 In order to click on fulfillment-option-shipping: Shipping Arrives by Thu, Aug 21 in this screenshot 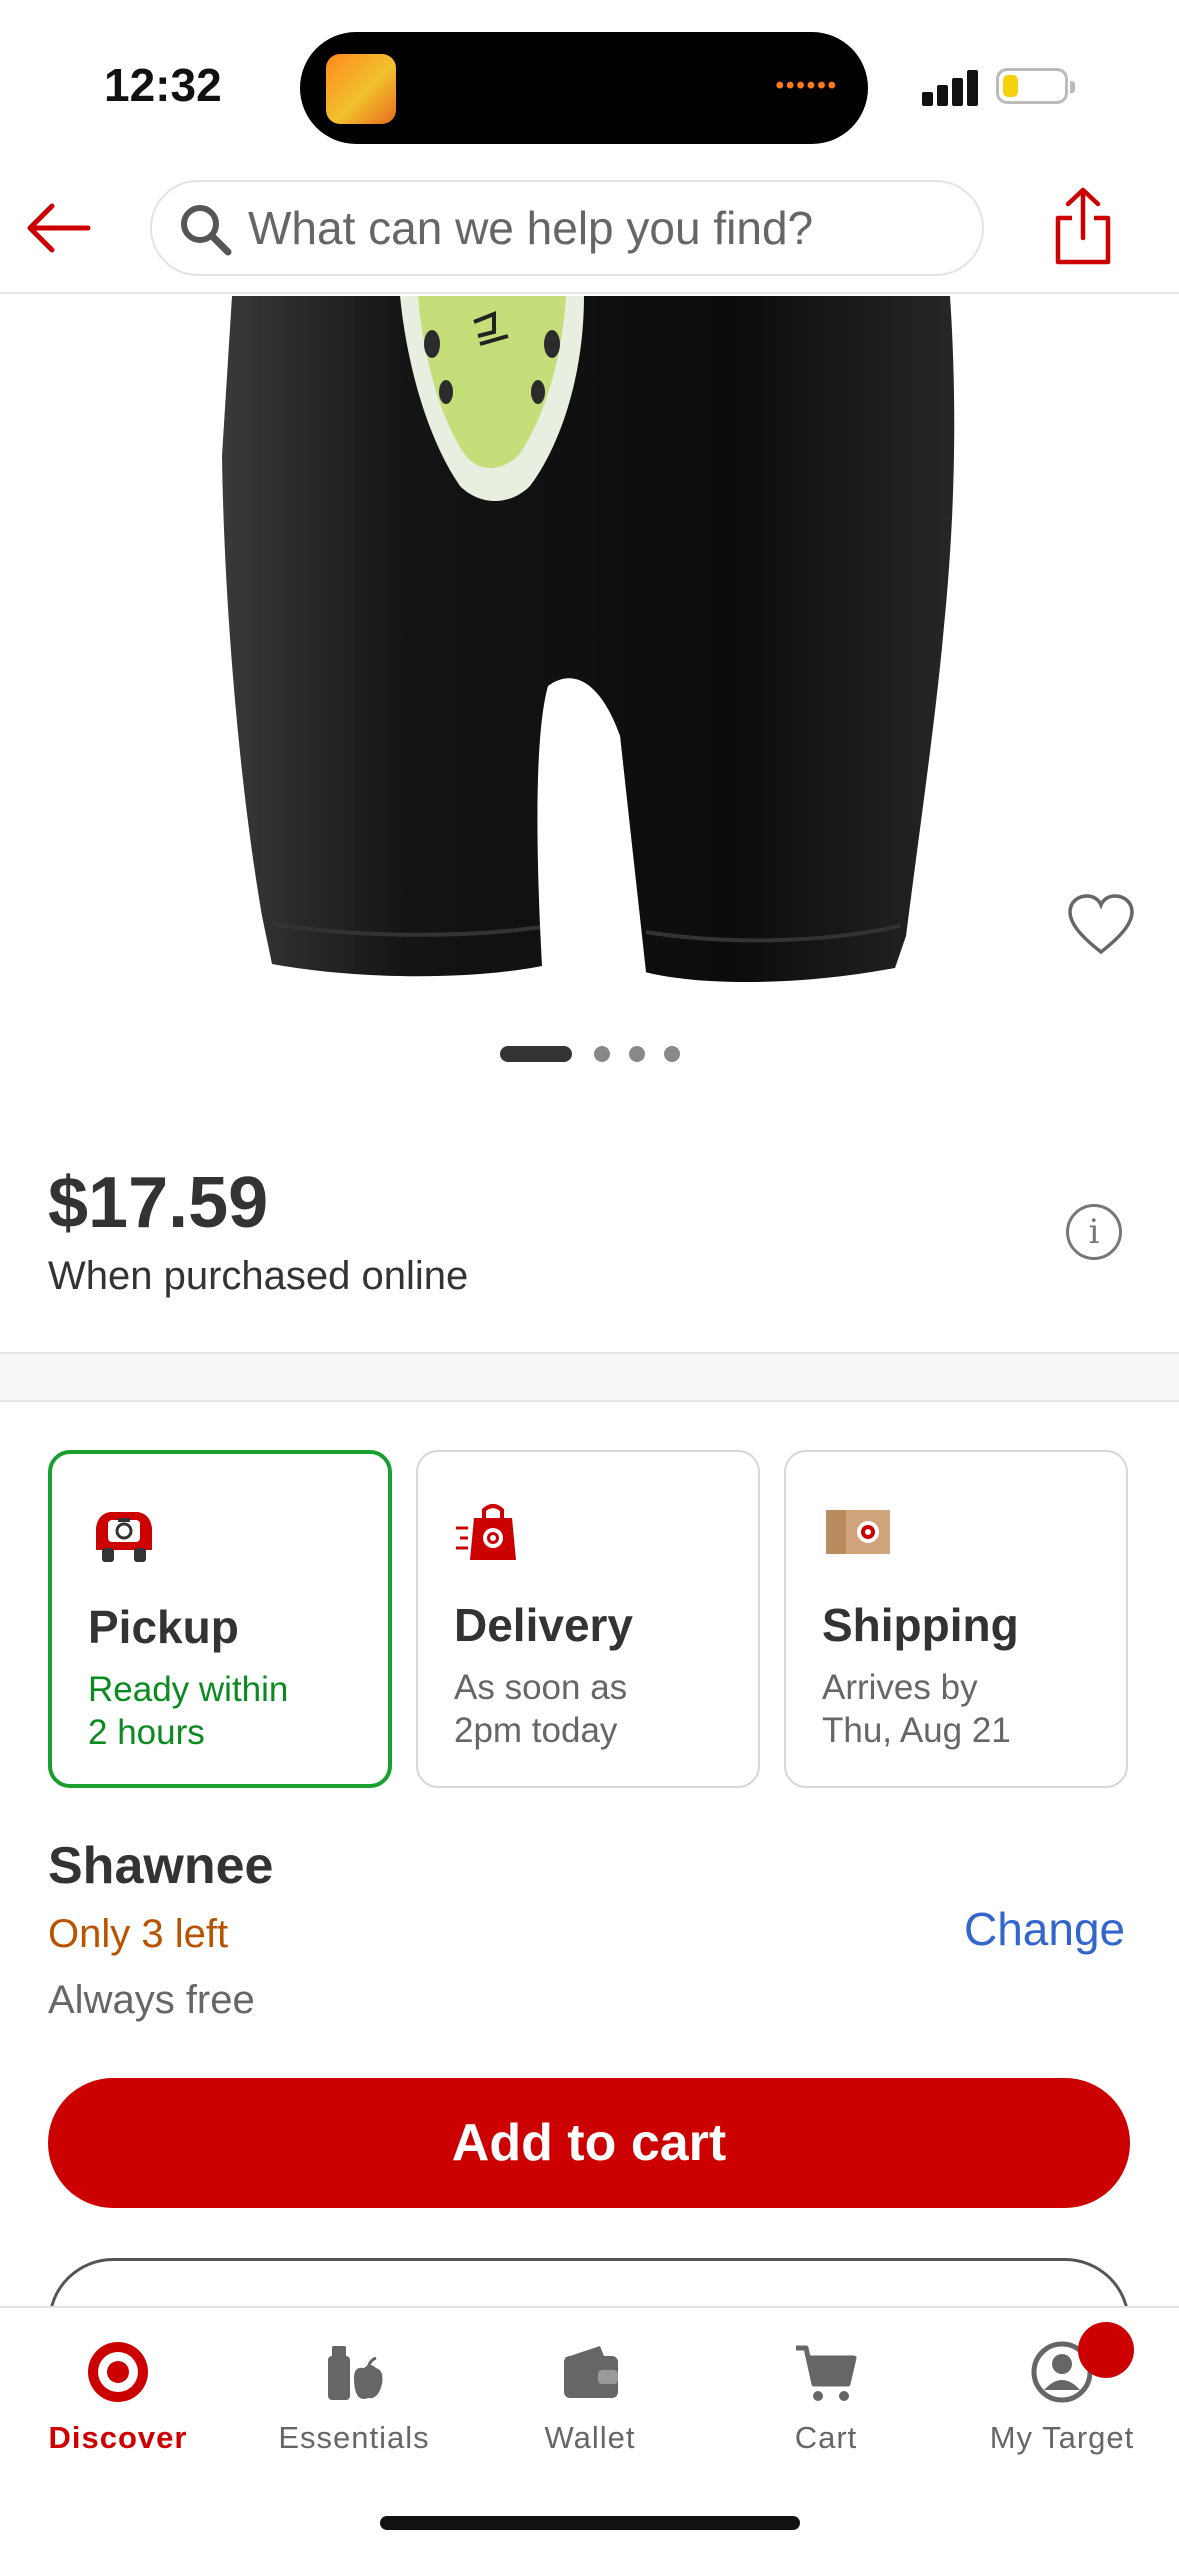, I will do `click(956, 1619)`.